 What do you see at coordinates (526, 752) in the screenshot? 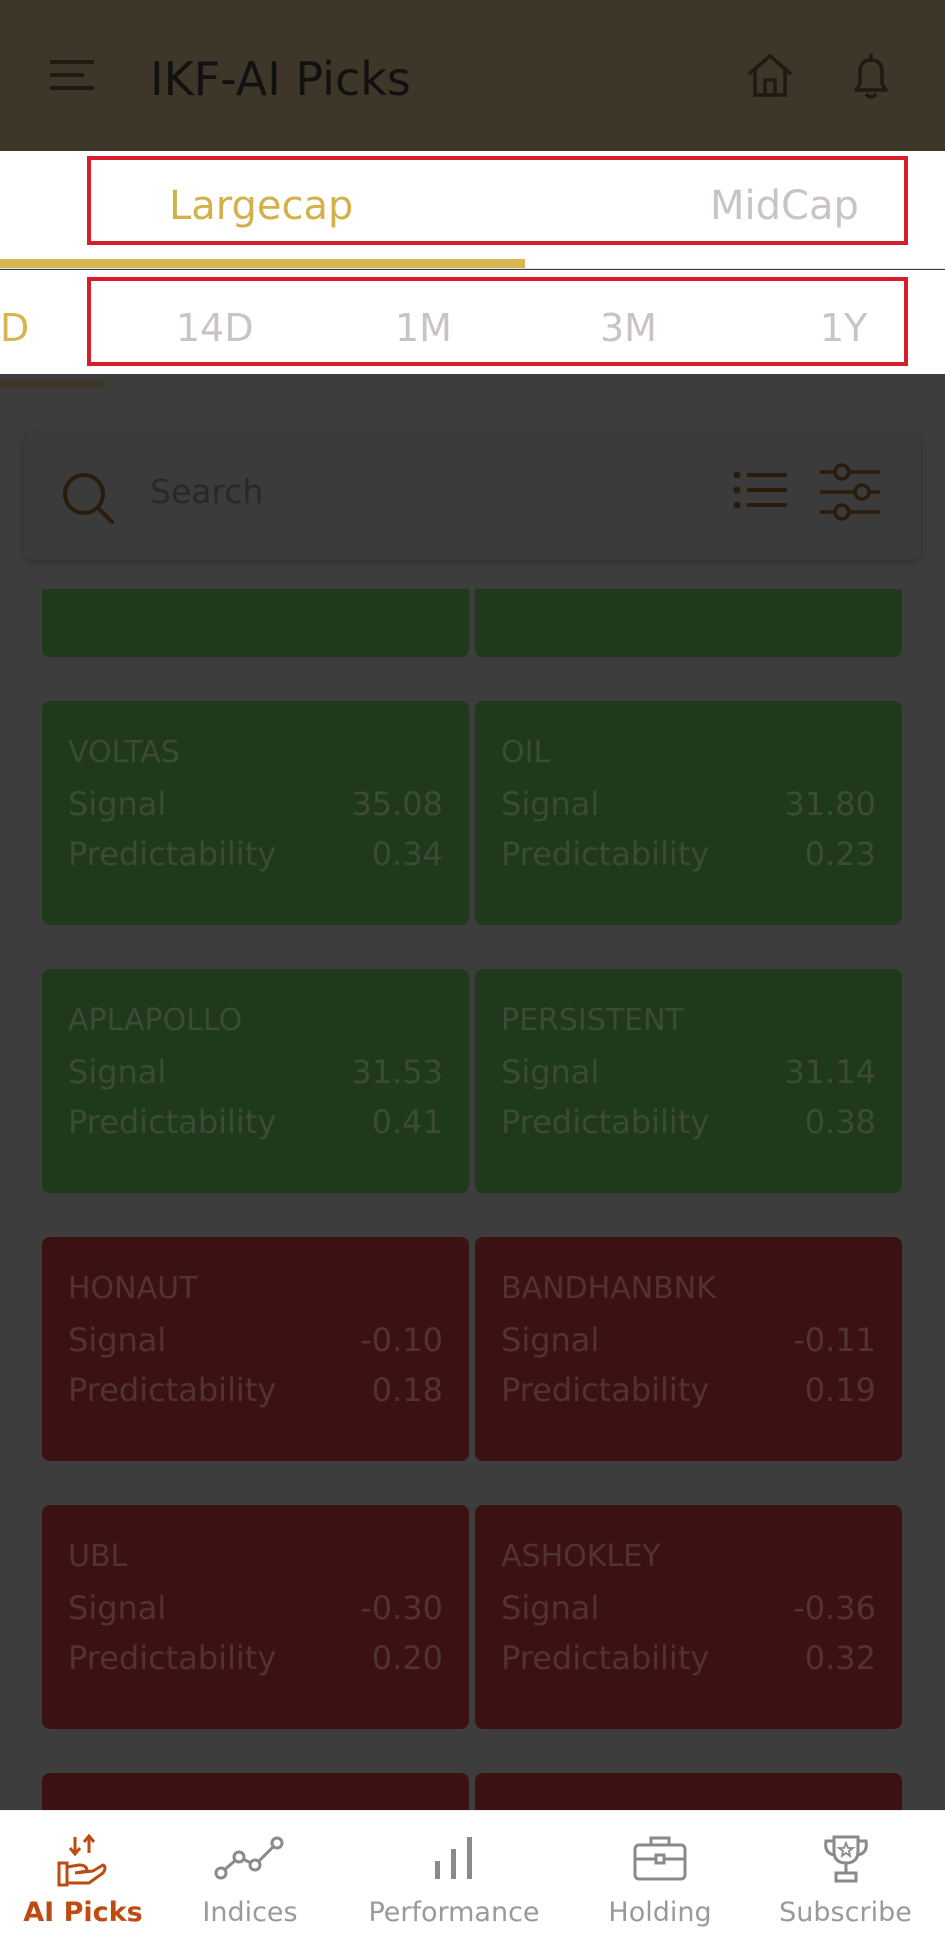
I see `stock-name: OIL` at bounding box center [526, 752].